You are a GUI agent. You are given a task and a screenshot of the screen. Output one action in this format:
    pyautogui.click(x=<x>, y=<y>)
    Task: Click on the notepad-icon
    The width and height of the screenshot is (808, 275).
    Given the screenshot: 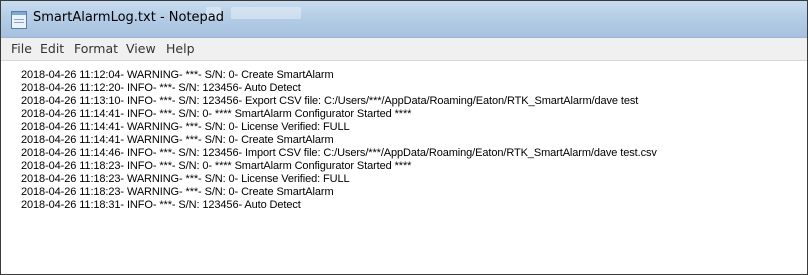 What is the action you would take?
    pyautogui.click(x=19, y=20)
    